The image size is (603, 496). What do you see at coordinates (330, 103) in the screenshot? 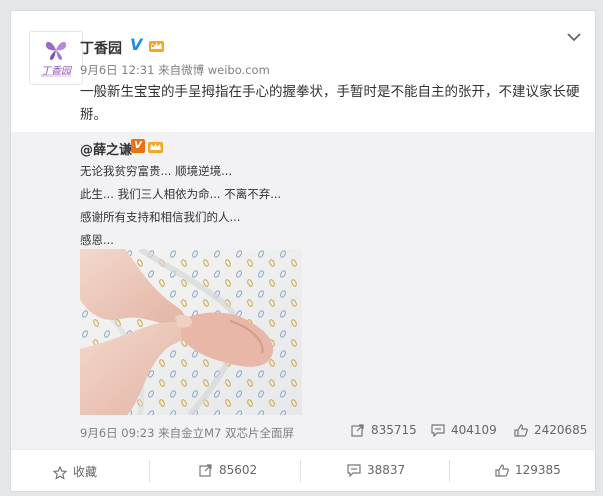
I see `post-text: 一般新生宝宝的手呈拇指在手心的握拳状，手暂时是不能自主的张开，不建议家长硬掰。` at bounding box center [330, 103].